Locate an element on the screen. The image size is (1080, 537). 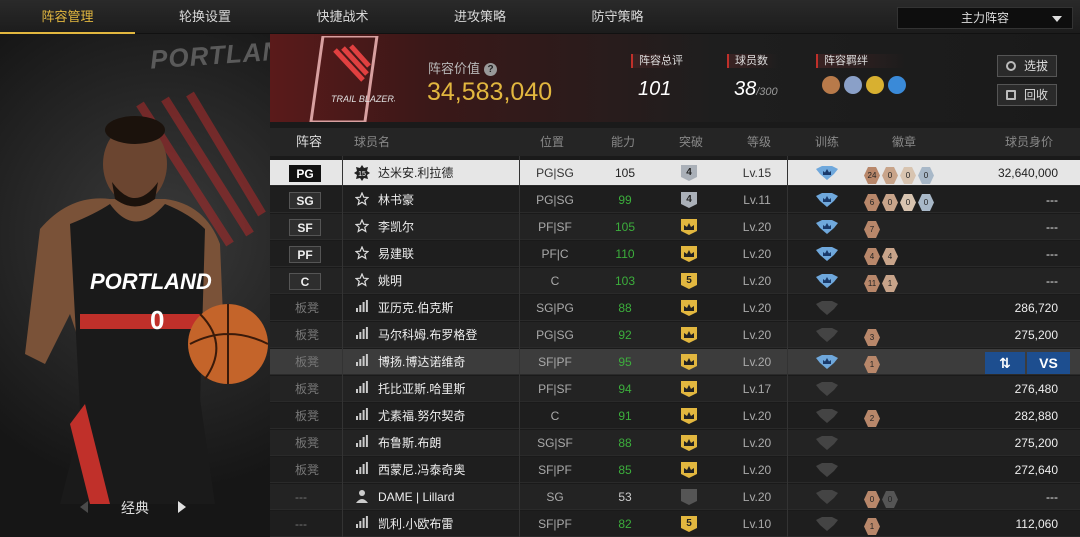
player-name: 凯利.小欧布雷 is located at coordinates (415, 524).